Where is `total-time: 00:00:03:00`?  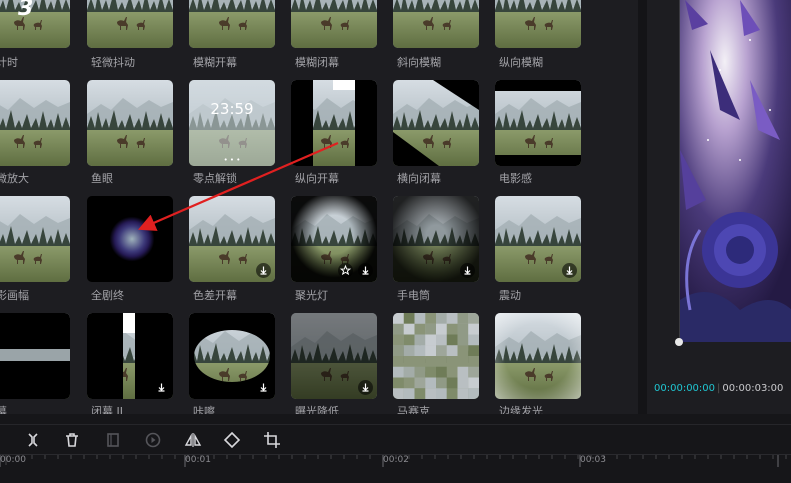
total-time: 00:00:03:00 is located at coordinates (753, 388).